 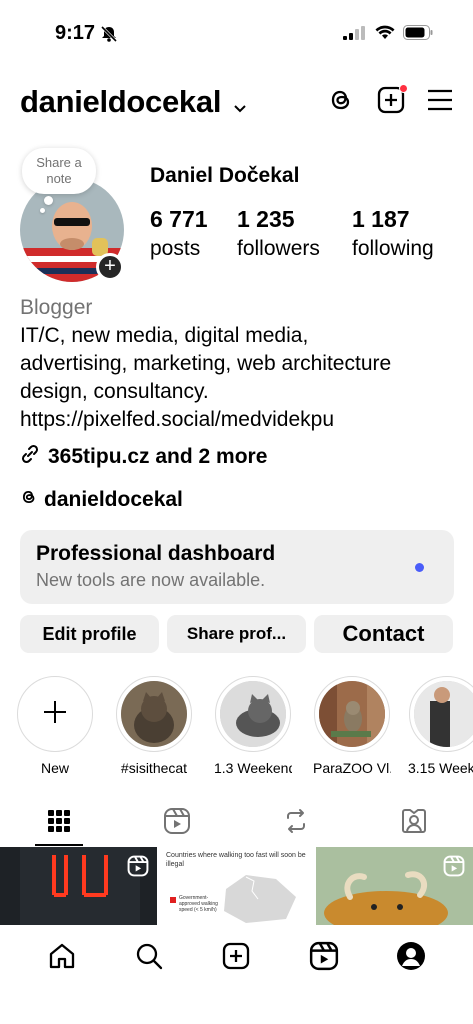 I want to click on posts-count: 6 771 posts, so click(x=179, y=233).